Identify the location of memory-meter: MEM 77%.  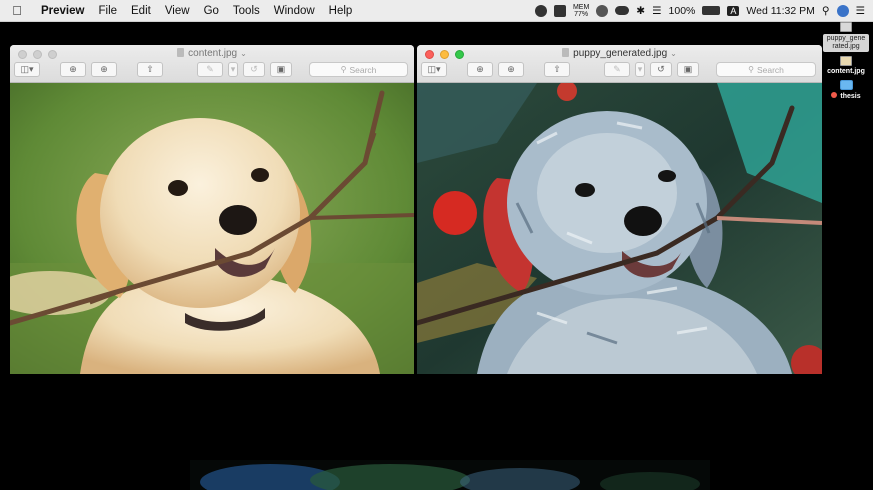
(581, 11).